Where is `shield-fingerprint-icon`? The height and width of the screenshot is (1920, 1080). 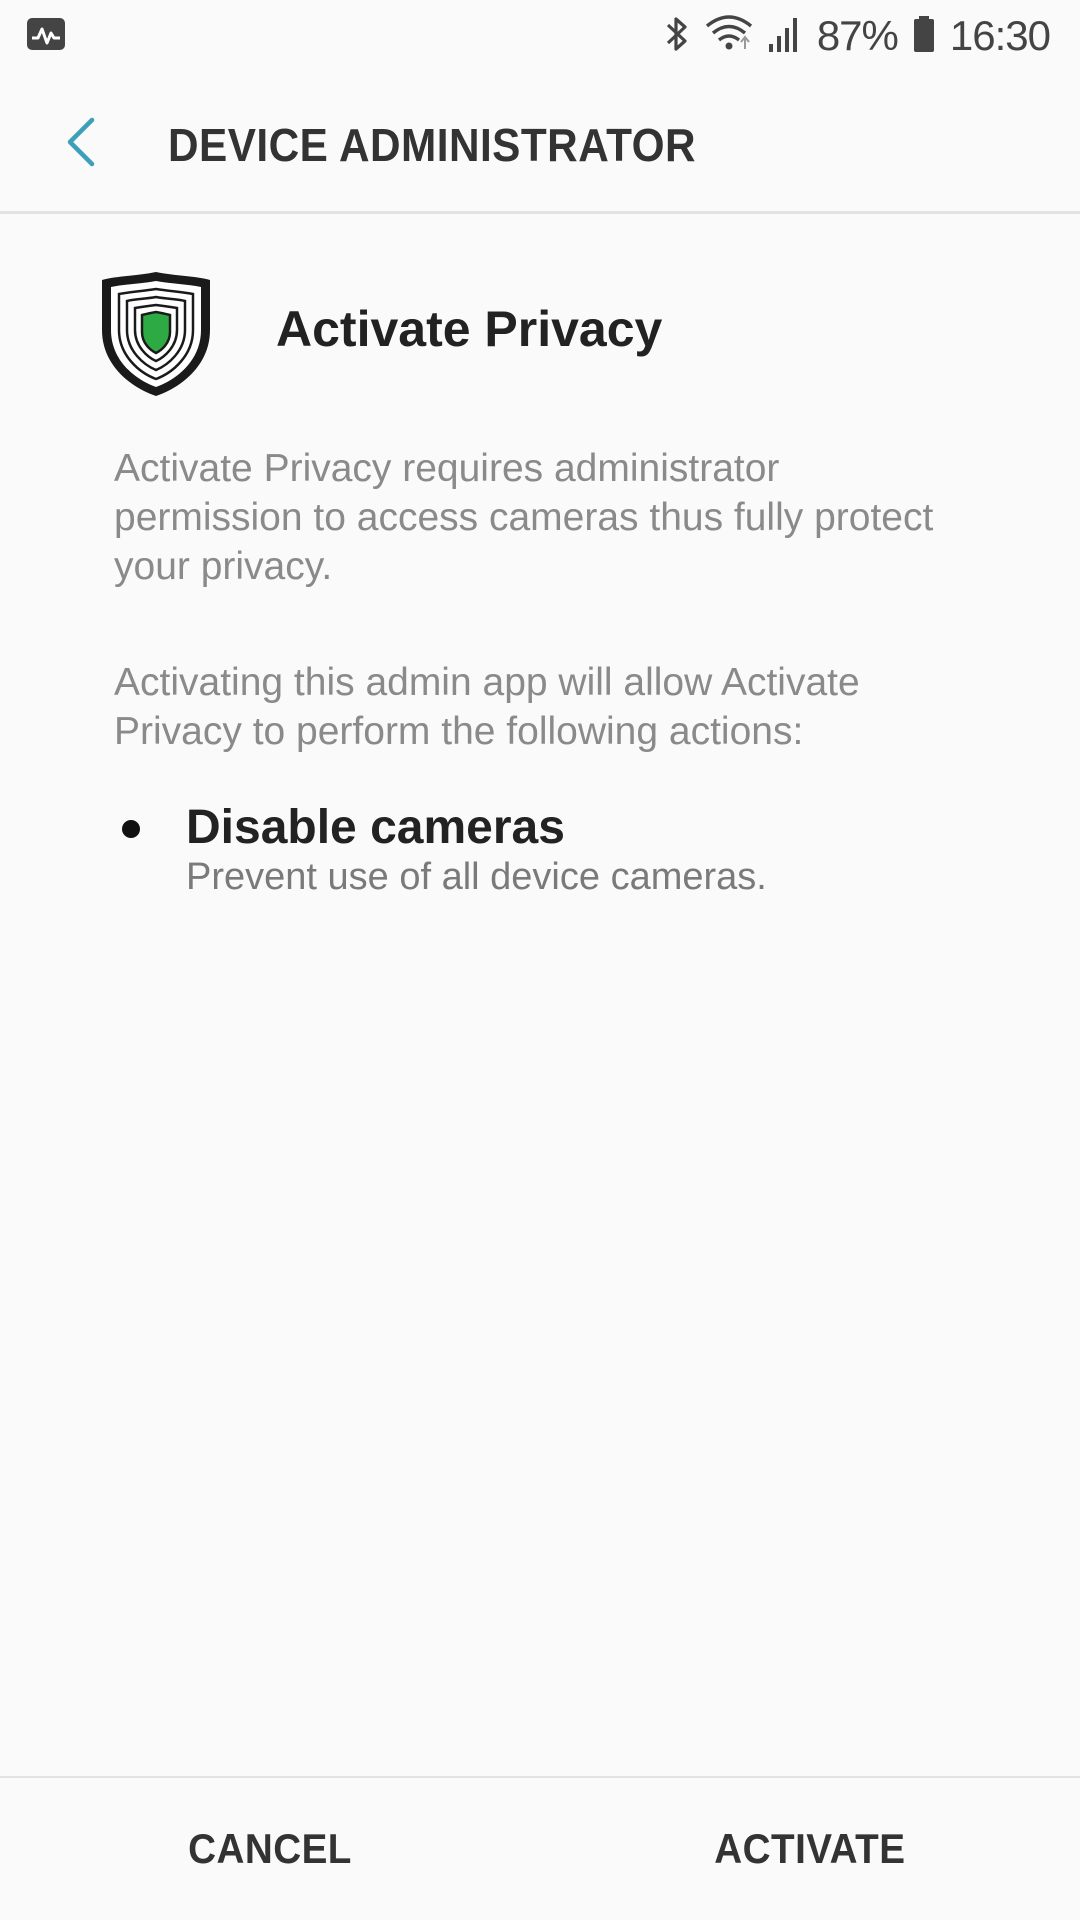
shield-fingerprint-icon is located at coordinates (156, 334).